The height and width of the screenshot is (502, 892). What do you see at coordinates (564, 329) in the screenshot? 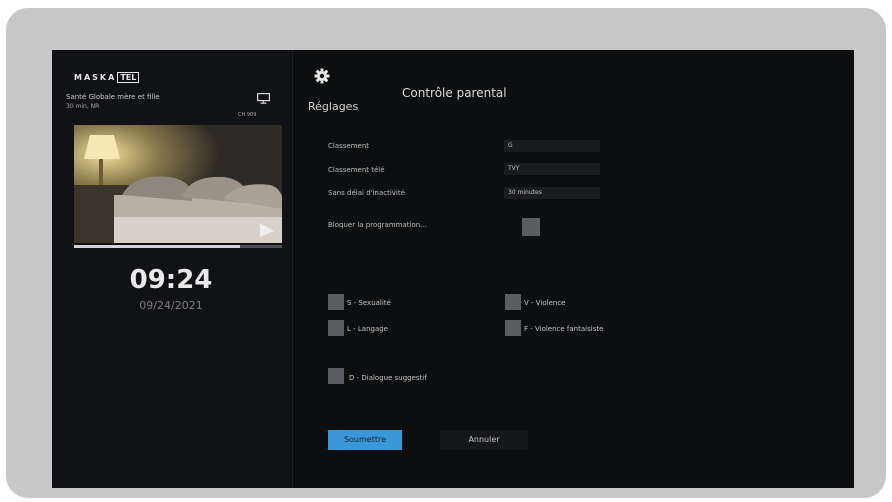
I see `checkbox-fantasy-violence-label: F - Violence fantaisiste` at bounding box center [564, 329].